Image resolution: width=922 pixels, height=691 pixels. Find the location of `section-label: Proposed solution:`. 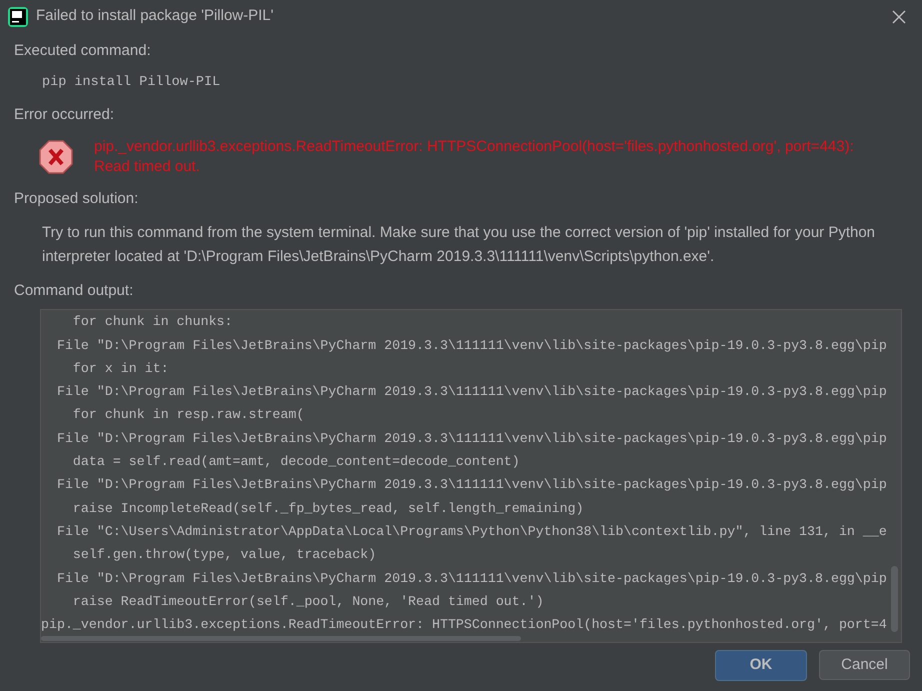

section-label: Proposed solution: is located at coordinates (76, 199).